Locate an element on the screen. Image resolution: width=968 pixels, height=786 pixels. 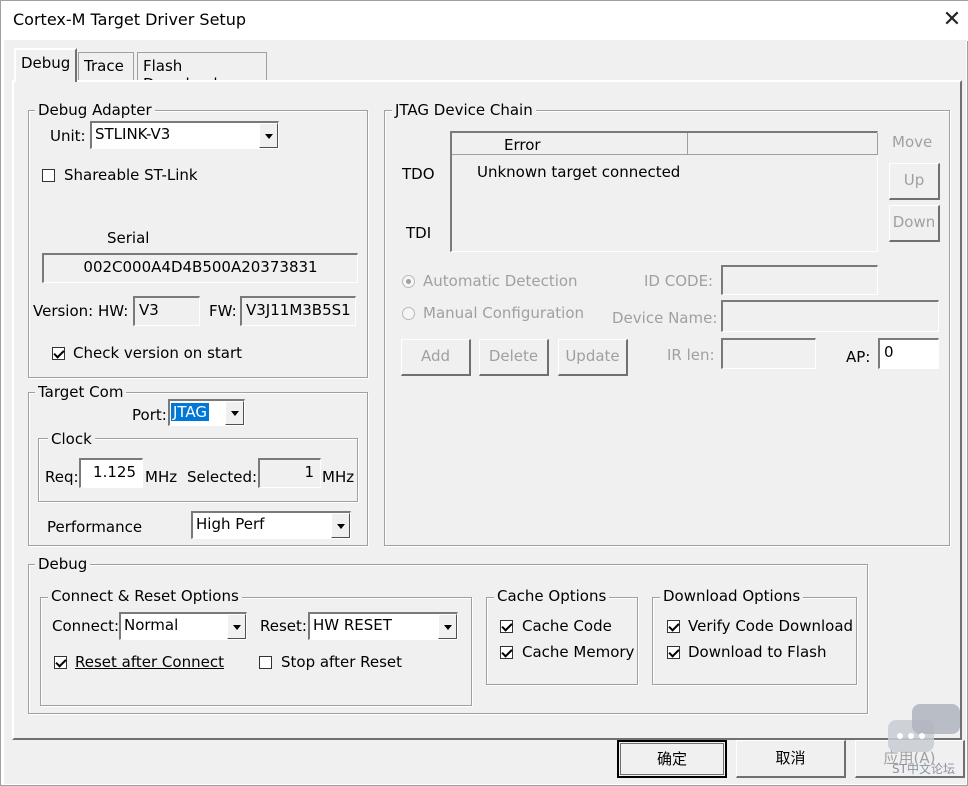
performance-select: High Perf is located at coordinates (271, 525).